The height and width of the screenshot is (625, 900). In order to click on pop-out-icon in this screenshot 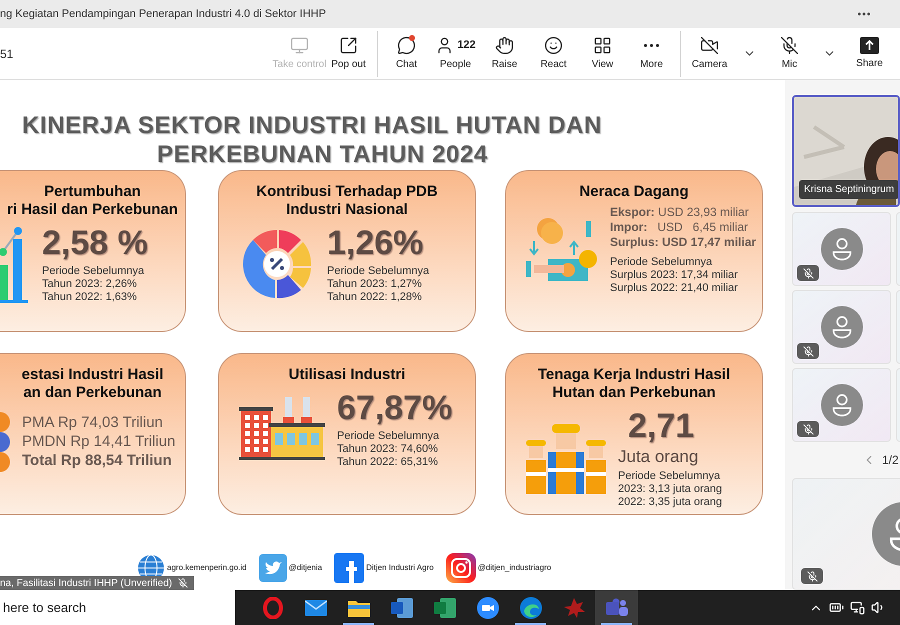, I will do `click(348, 45)`.